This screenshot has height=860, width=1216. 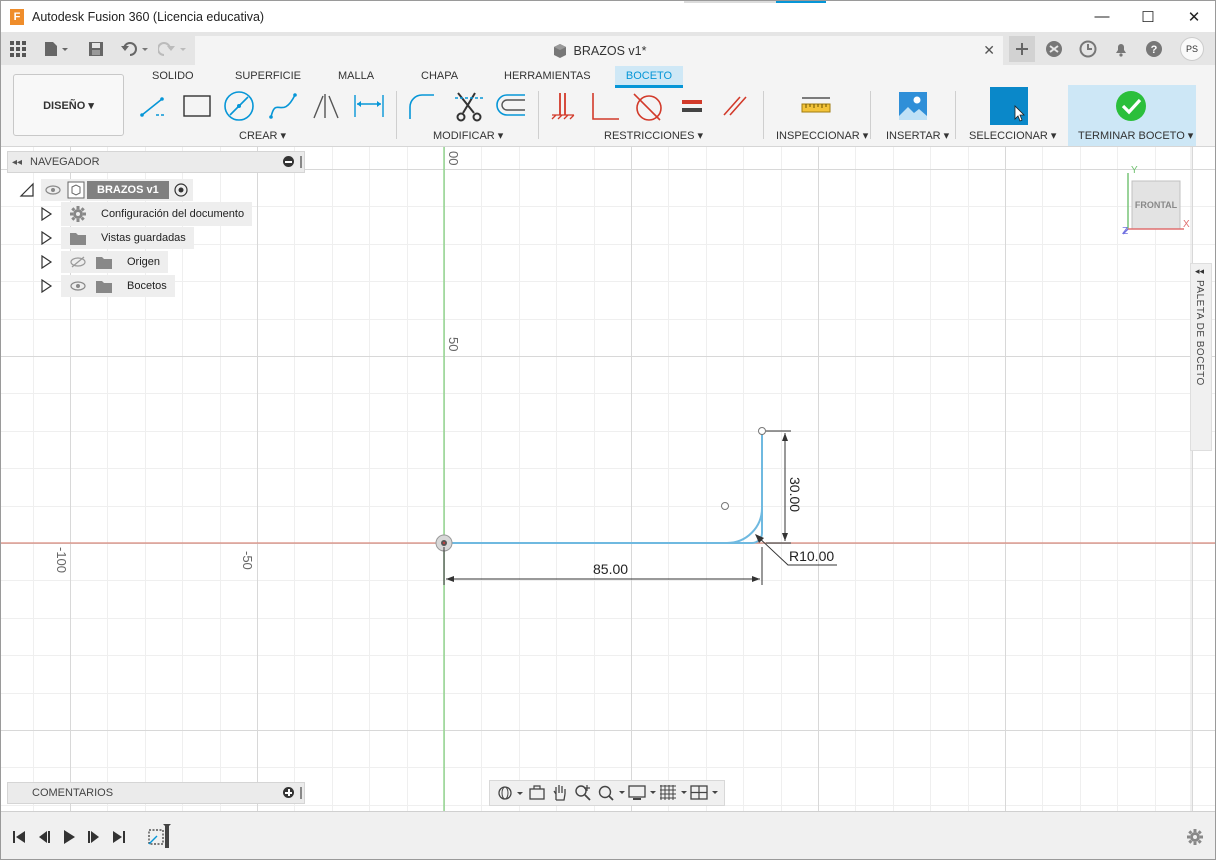 What do you see at coordinates (599, 50) in the screenshot?
I see `document-tab: BRAZOS v1* ✕` at bounding box center [599, 50].